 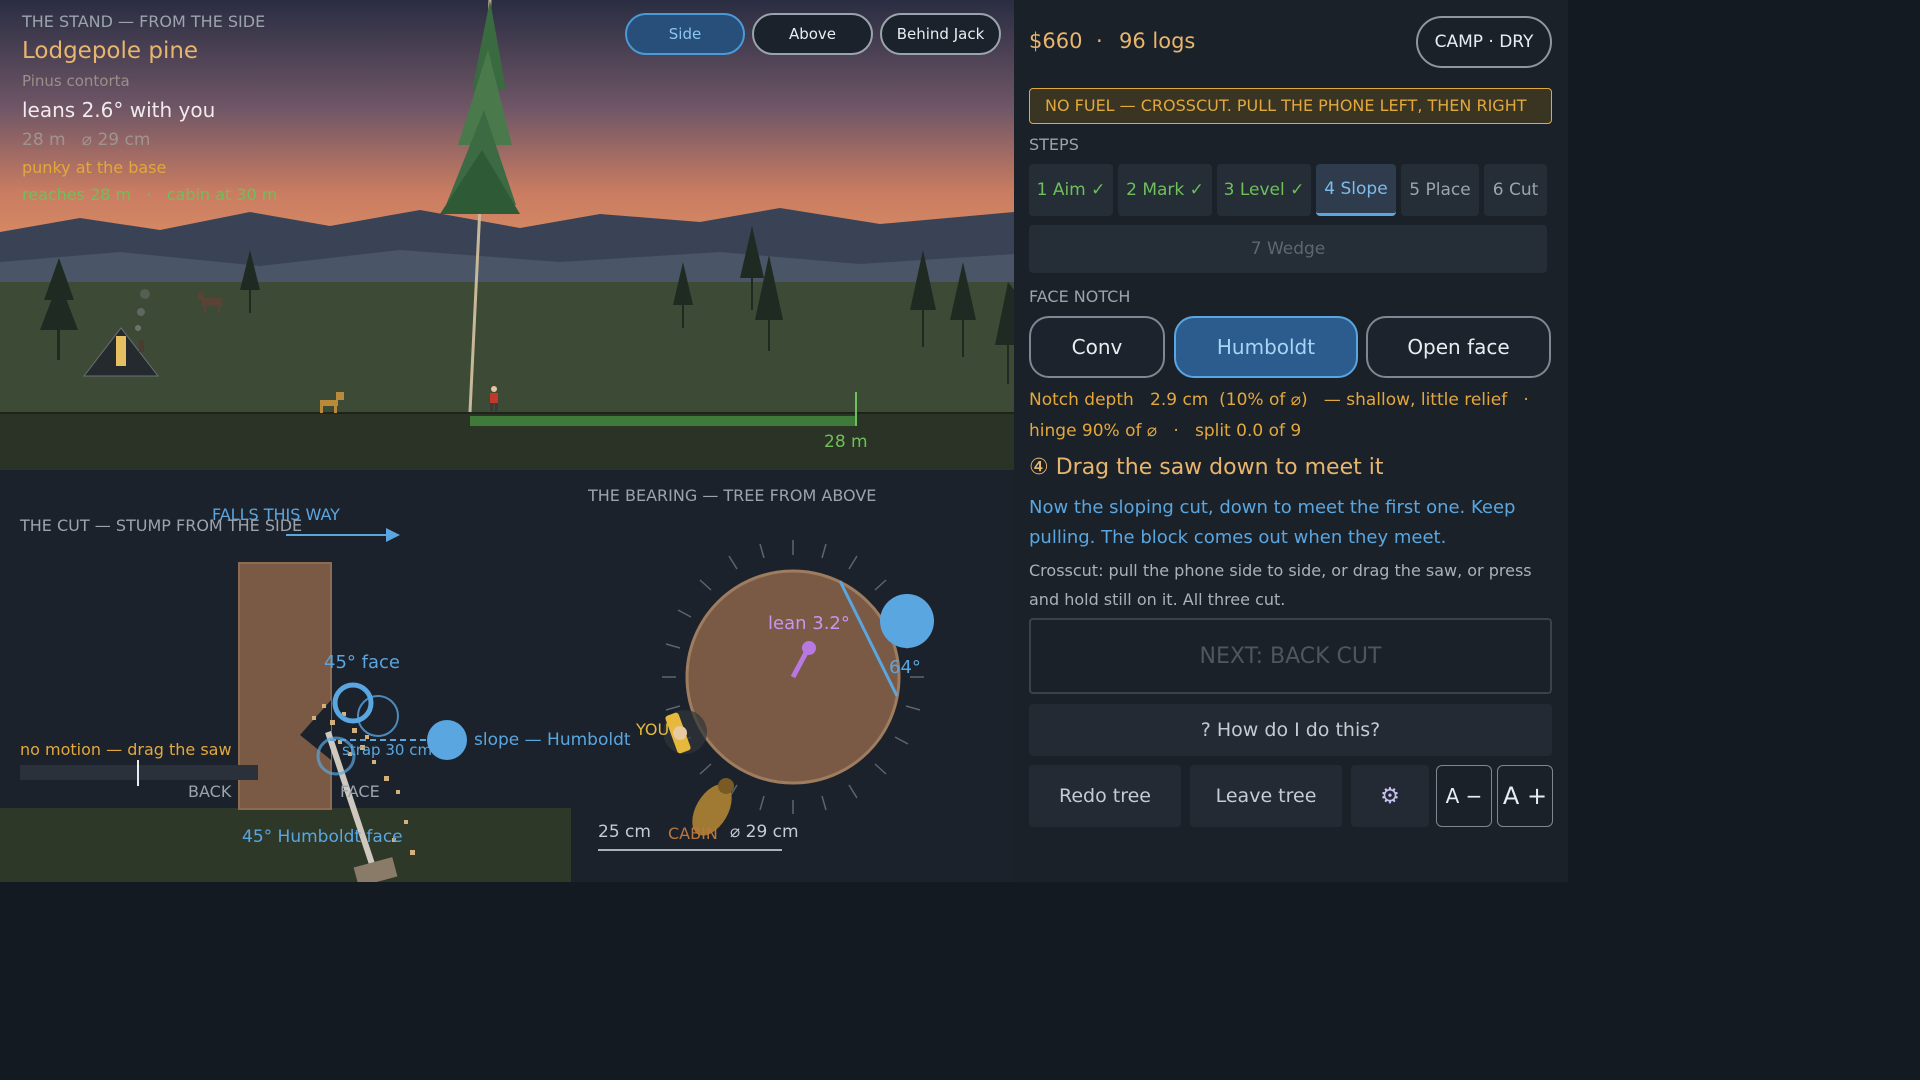 What do you see at coordinates (809, 623) in the screenshot?
I see `lean-label: lean 3.2°` at bounding box center [809, 623].